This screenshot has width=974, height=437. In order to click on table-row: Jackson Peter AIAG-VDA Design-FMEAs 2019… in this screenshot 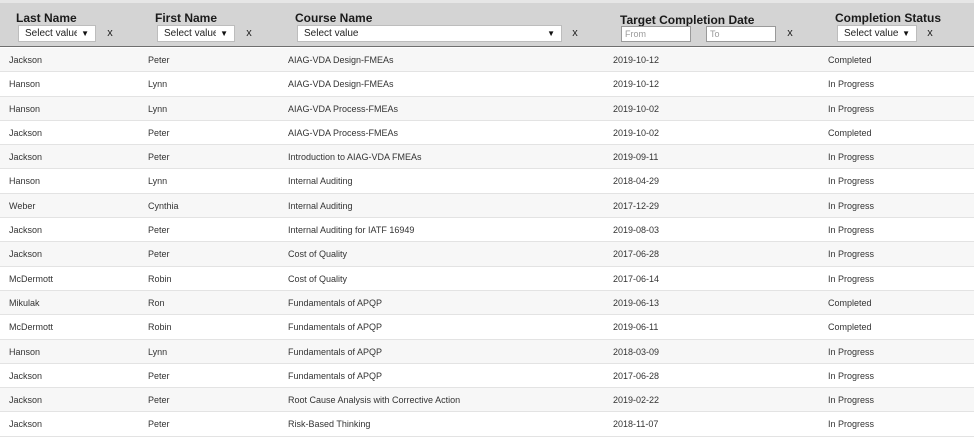, I will do `click(487, 60)`.